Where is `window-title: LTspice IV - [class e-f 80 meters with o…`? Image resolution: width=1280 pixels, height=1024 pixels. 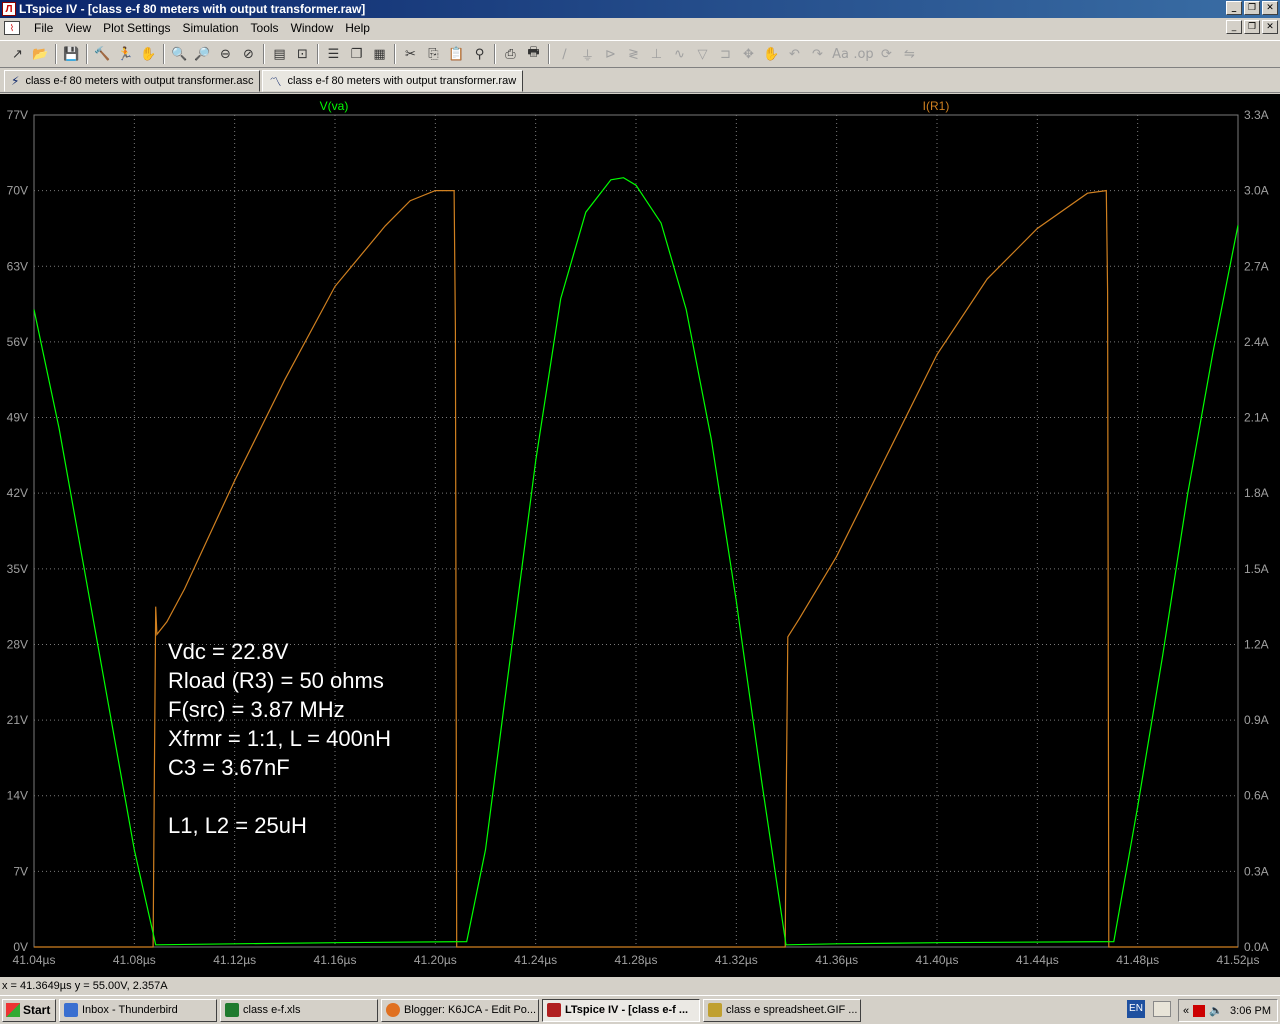
window-title: LTspice IV - [class e-f 80 meters with o… is located at coordinates (192, 9).